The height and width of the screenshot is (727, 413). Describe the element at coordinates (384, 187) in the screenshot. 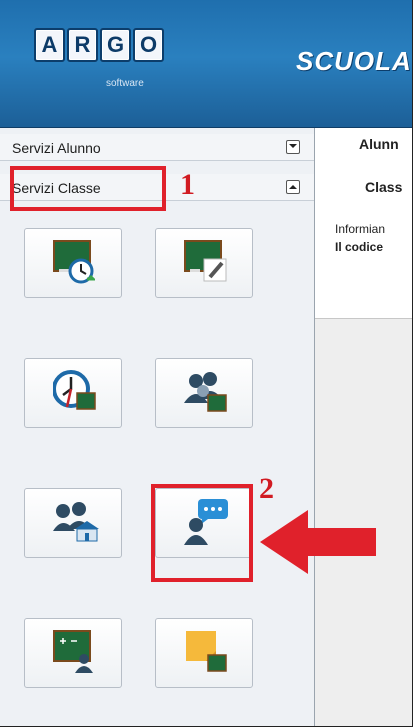

I see `classe-label: Class` at that location.